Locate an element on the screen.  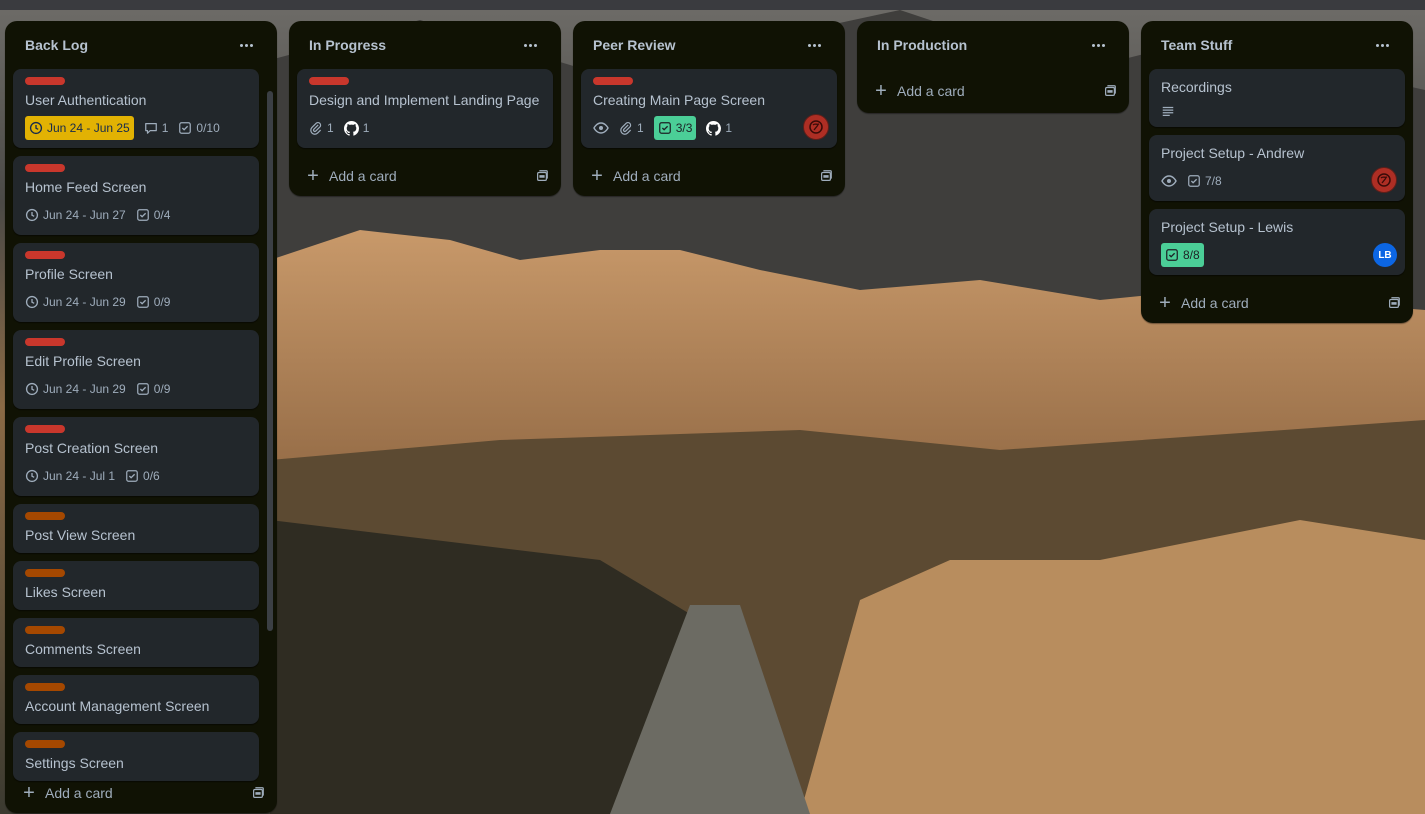
card-project-setup-andrew: Project Setup - Andrew 7/8 is located at coordinates (1277, 168).